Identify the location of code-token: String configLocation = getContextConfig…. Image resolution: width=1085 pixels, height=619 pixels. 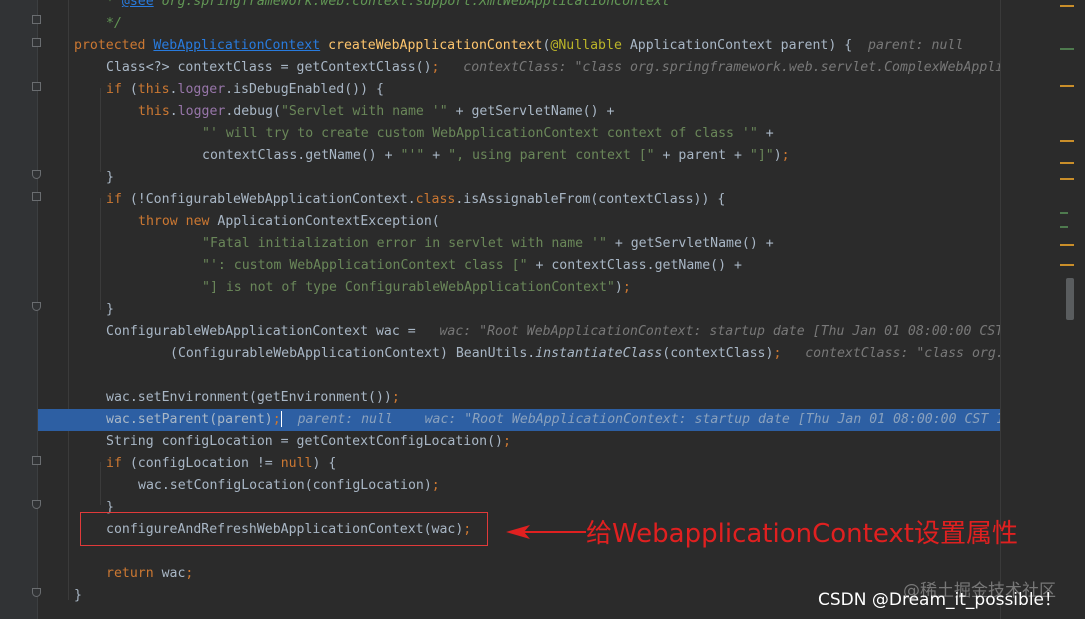
(304, 441).